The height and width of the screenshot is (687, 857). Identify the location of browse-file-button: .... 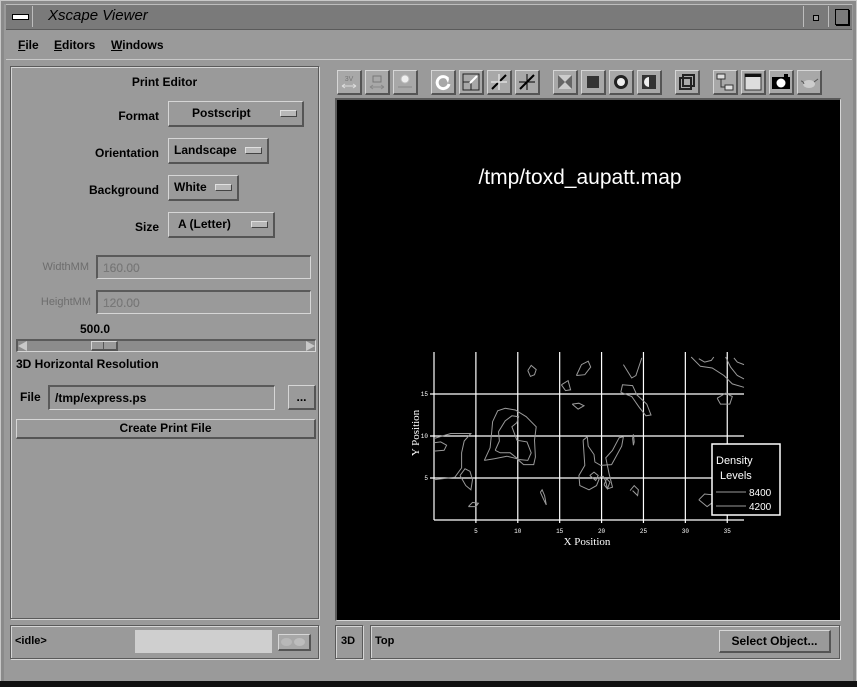
(302, 397).